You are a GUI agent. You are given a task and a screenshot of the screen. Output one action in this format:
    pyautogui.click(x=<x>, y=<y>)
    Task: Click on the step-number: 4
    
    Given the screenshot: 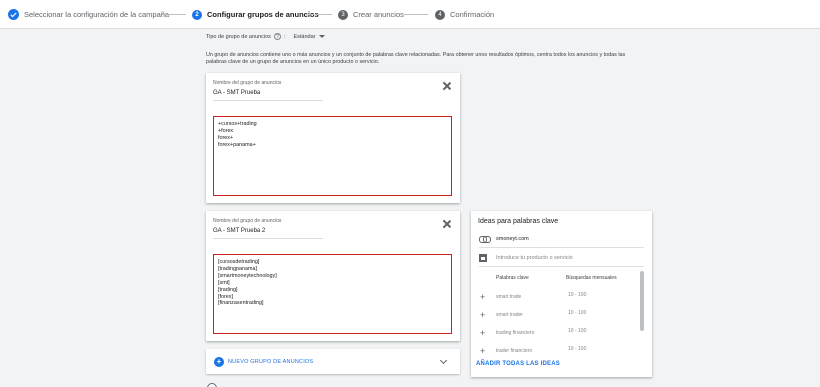 What is the action you would take?
    pyautogui.click(x=440, y=14)
    